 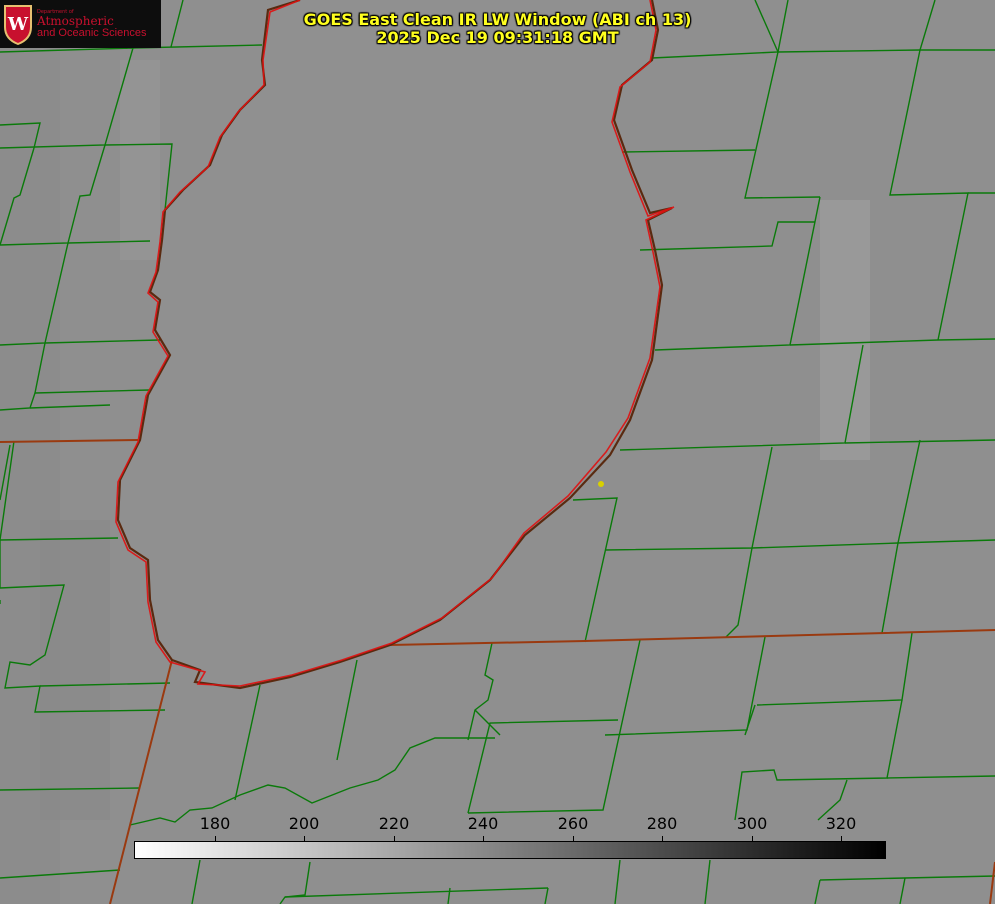 I want to click on colorbar-tick-label: 200, so click(x=304, y=823).